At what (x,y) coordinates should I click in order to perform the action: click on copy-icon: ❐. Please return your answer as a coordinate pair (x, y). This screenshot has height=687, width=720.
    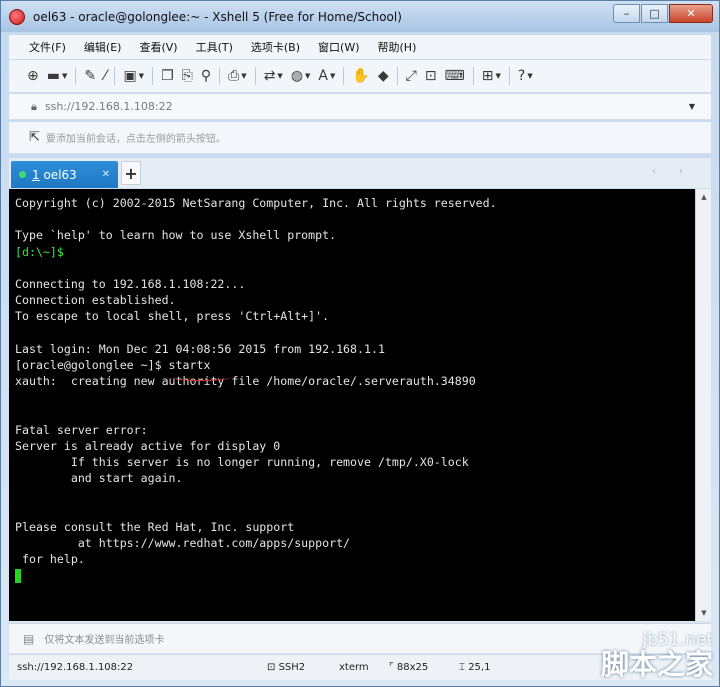
    Looking at the image, I should click on (167, 76).